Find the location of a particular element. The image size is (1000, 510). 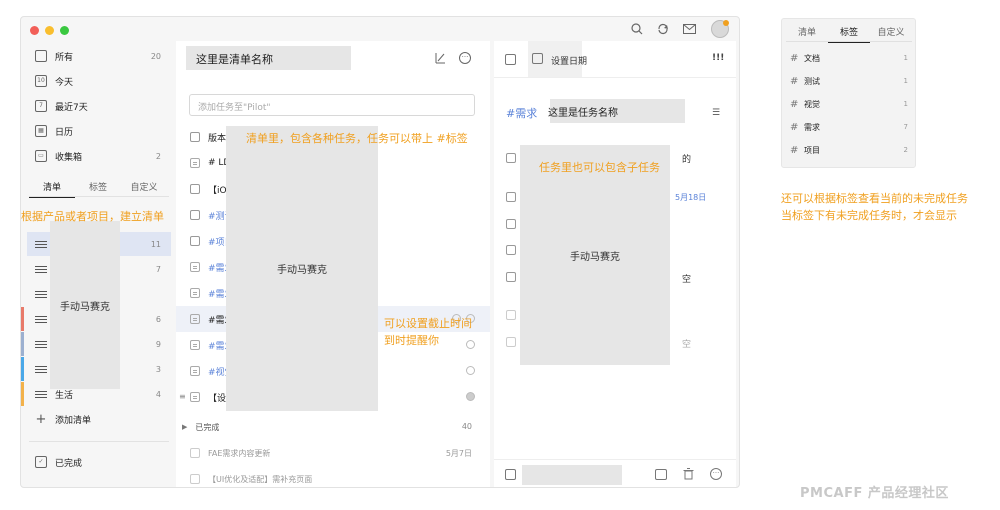

smart-list-label: 今天 is located at coordinates (64, 82).